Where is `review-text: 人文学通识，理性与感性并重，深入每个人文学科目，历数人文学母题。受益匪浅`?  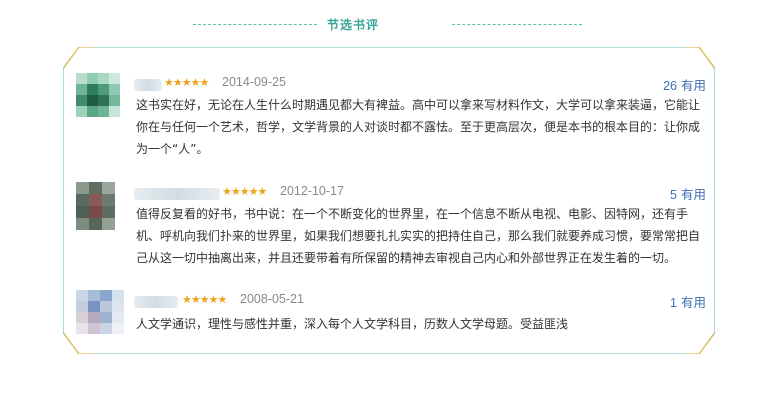
review-text: 人文学通识，理性与感性并重，深入每个人文学科目，历数人文学母题。受益匪浅 is located at coordinates (352, 324).